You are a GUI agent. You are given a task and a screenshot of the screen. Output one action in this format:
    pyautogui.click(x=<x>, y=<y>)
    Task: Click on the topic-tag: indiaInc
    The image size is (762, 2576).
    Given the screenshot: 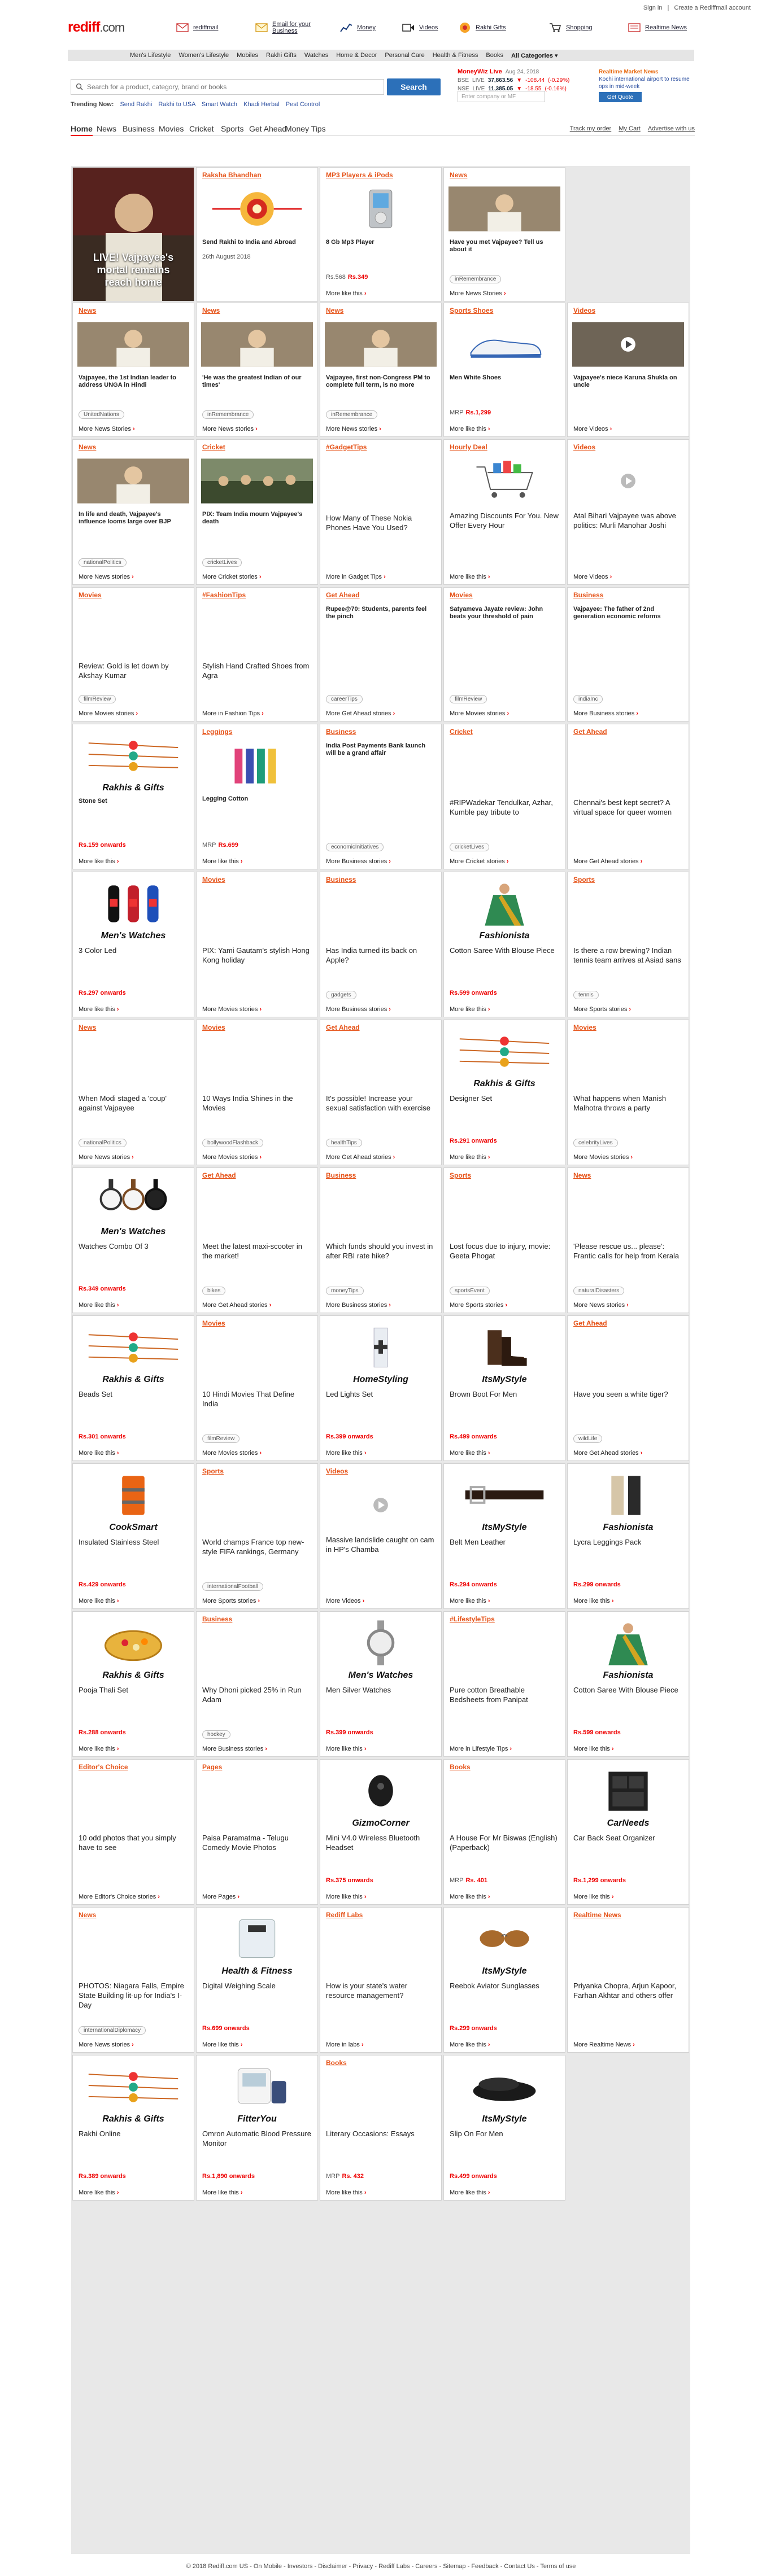 What is the action you would take?
    pyautogui.click(x=588, y=699)
    